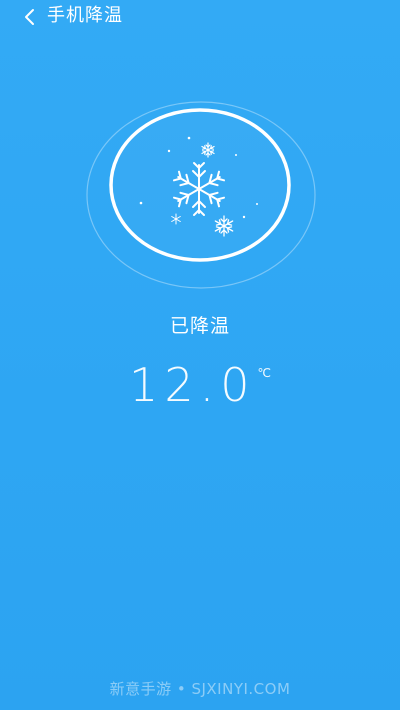 The height and width of the screenshot is (710, 400). I want to click on chevron-left-icon, so click(29, 17).